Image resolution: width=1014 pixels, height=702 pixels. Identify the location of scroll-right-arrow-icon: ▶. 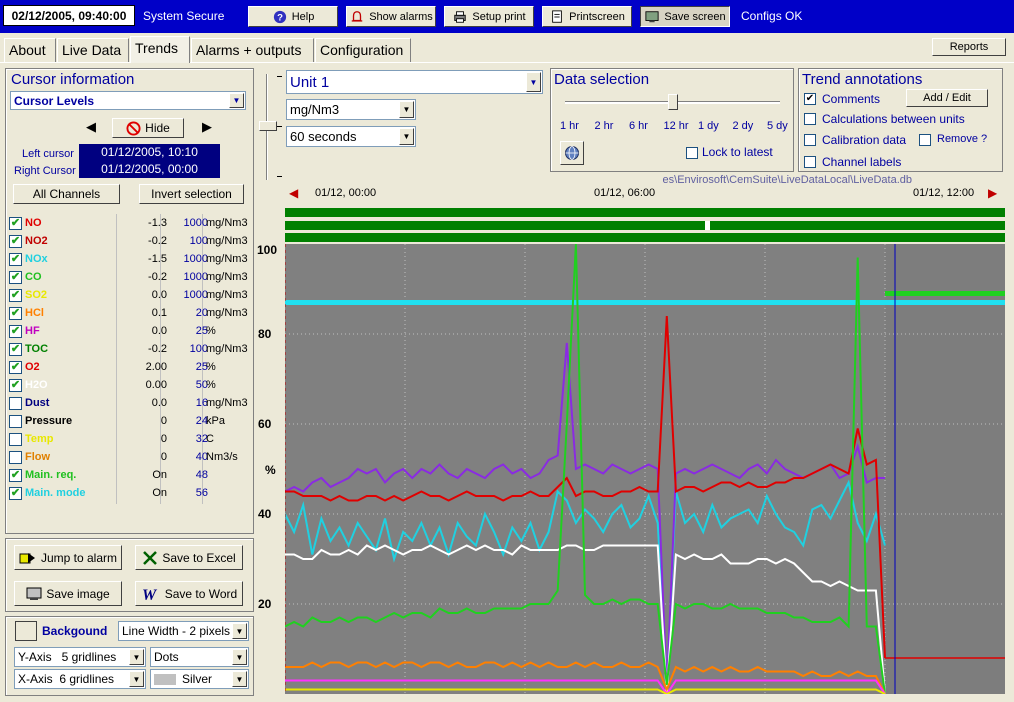
(992, 193).